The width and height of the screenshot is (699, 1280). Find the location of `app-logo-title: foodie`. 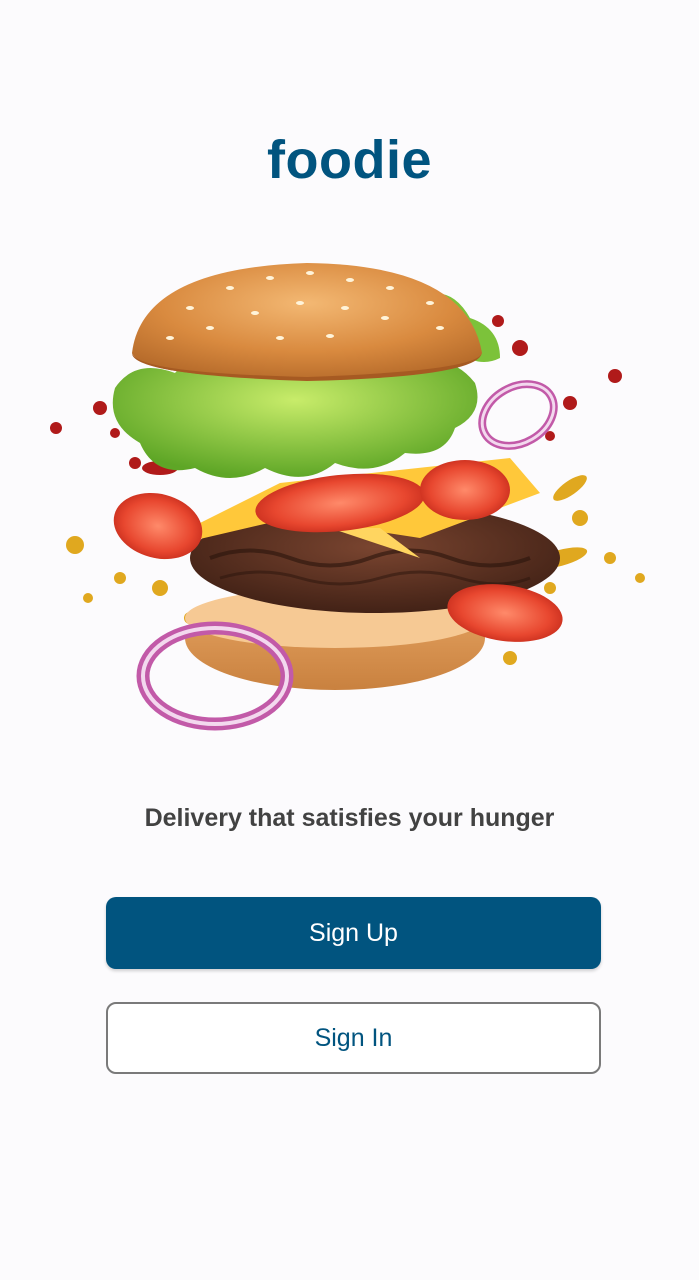

app-logo-title: foodie is located at coordinates (349, 160).